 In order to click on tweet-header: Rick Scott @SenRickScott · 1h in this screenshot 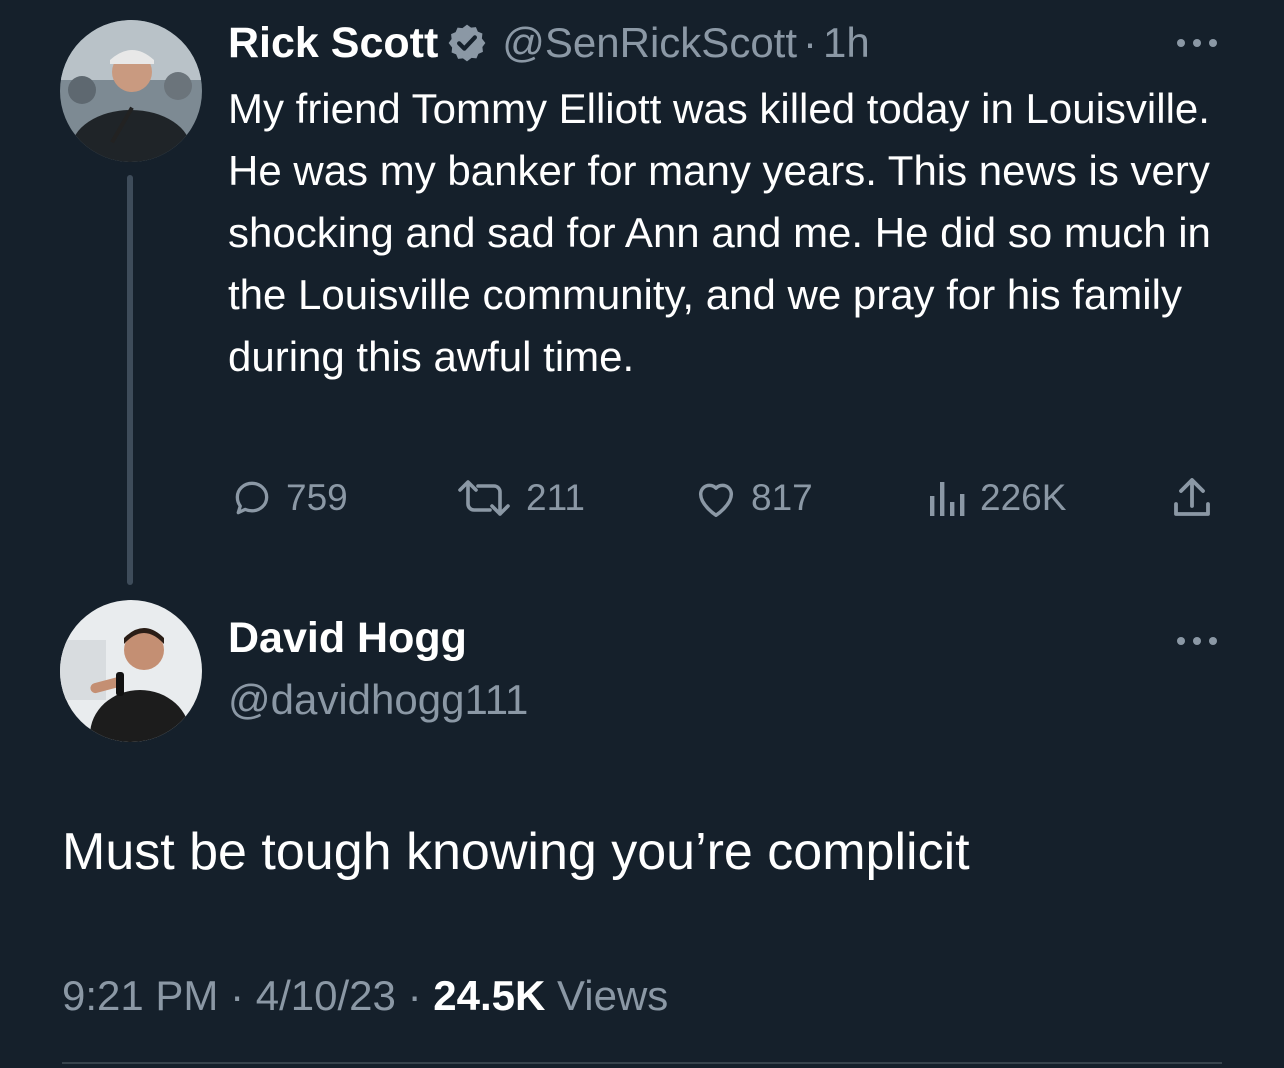, I will do `click(549, 43)`.